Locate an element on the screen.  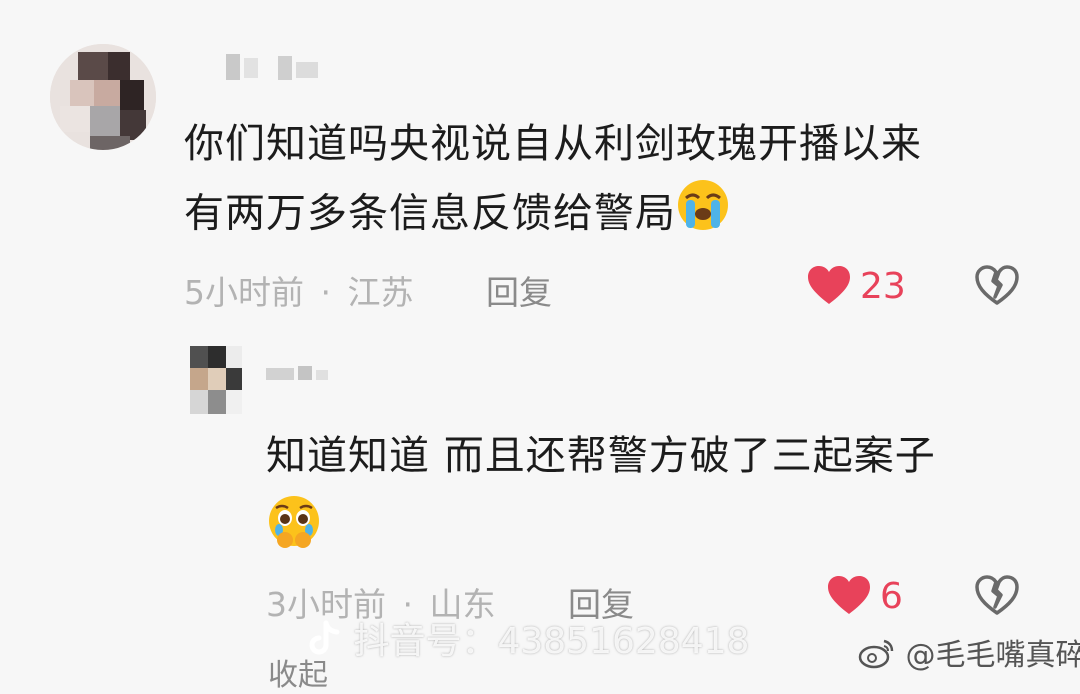
weibo-logo-icon is located at coordinates (877, 657).